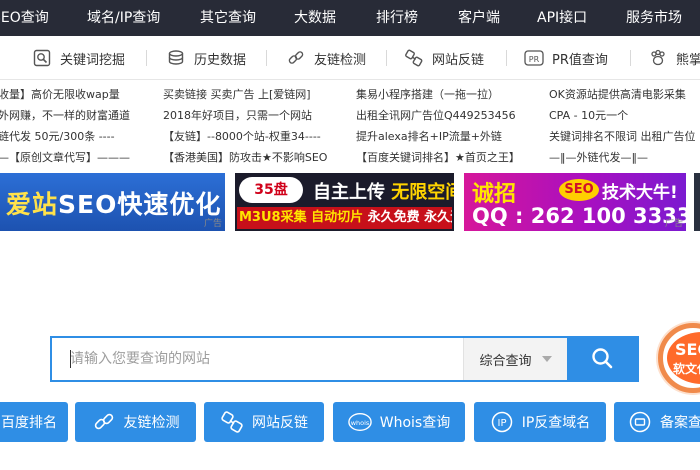 This screenshot has height=470, width=700. What do you see at coordinates (415, 423) in the screenshot?
I see `button-label: Whois查询` at bounding box center [415, 423].